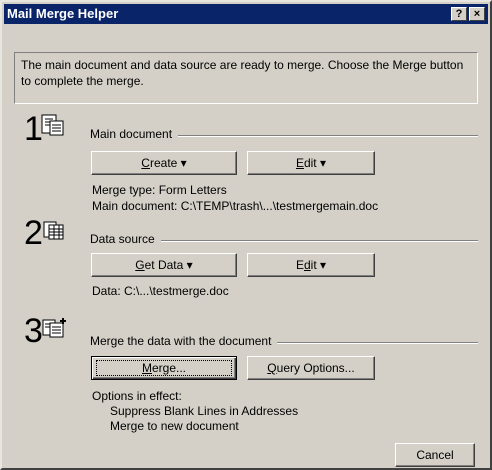  What do you see at coordinates (272, 368) in the screenshot?
I see `query-label-access-key: Q` at bounding box center [272, 368].